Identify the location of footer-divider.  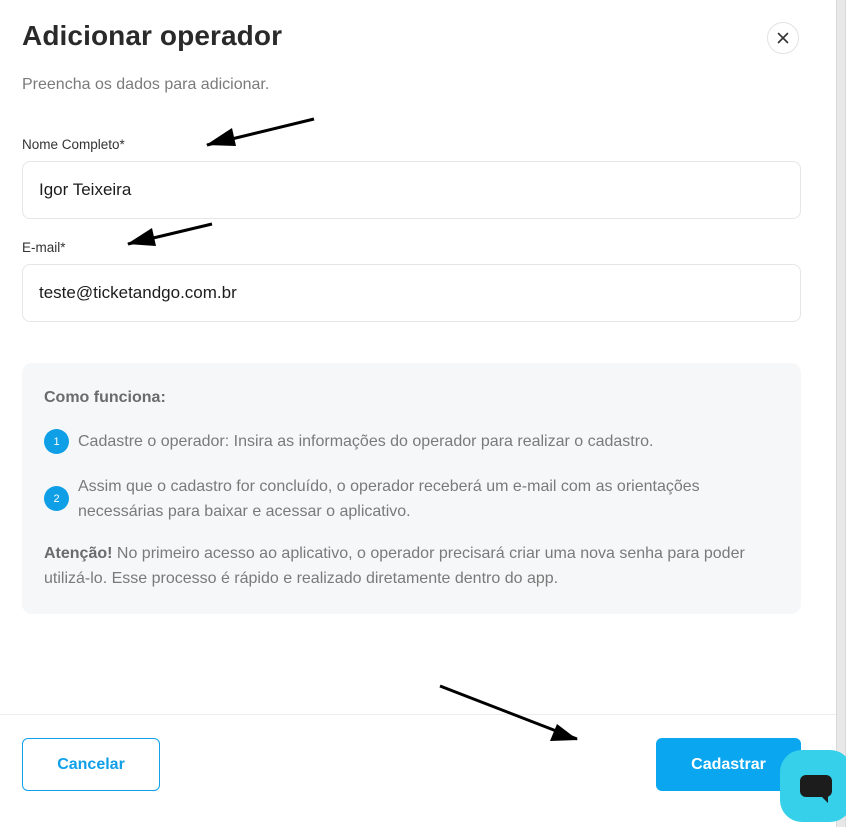
(418, 714).